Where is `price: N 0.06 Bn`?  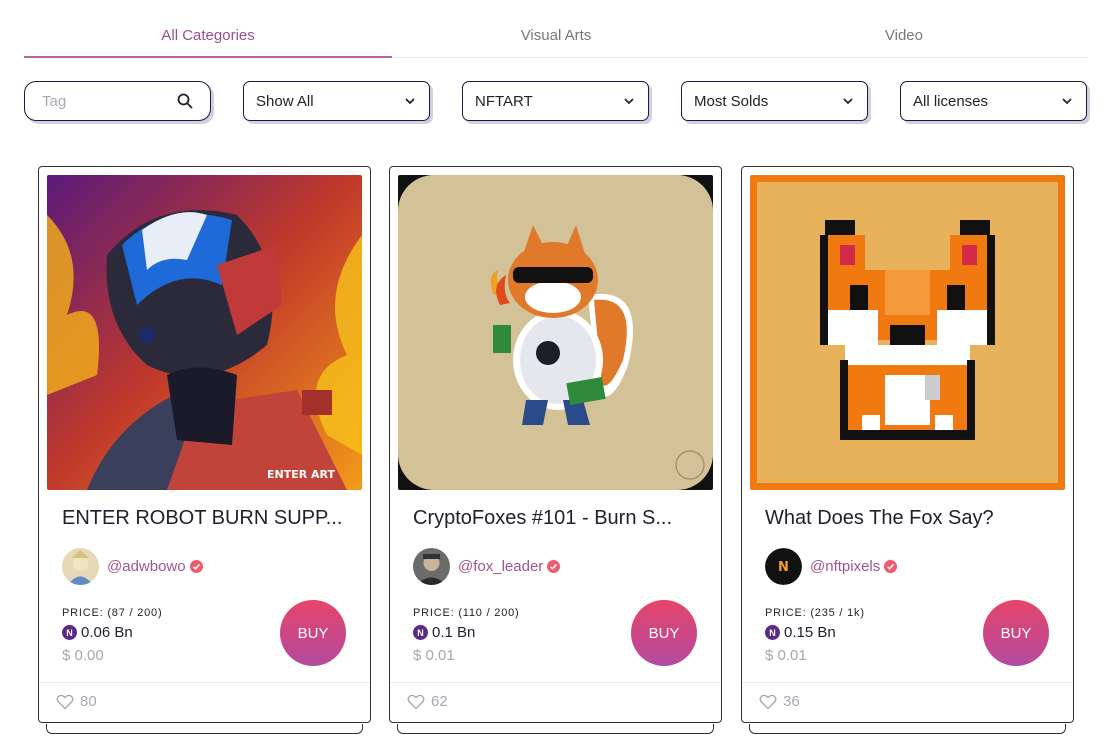 price: N 0.06 Bn is located at coordinates (97, 632).